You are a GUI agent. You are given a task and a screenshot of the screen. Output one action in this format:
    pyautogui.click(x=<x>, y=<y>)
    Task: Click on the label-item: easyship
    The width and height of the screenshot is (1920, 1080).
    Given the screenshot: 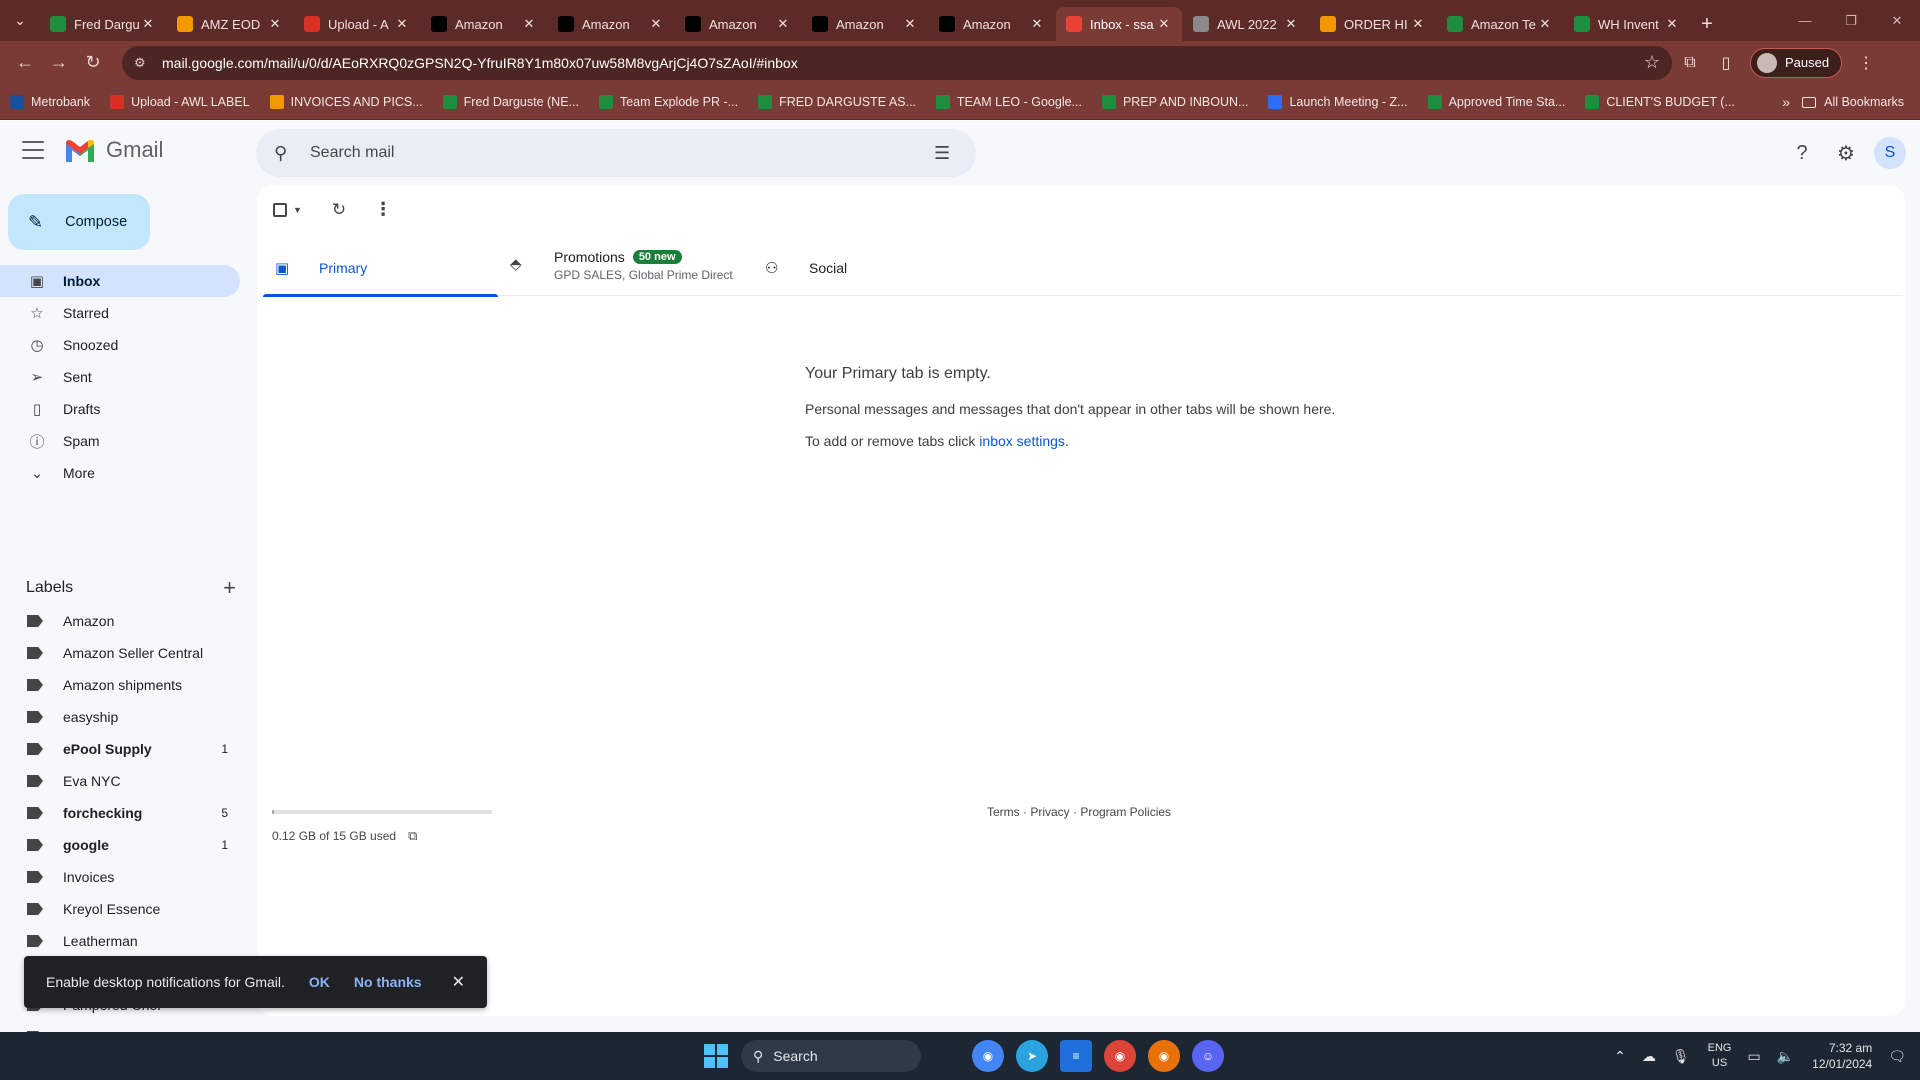 What is the action you would take?
    pyautogui.click(x=120, y=717)
    